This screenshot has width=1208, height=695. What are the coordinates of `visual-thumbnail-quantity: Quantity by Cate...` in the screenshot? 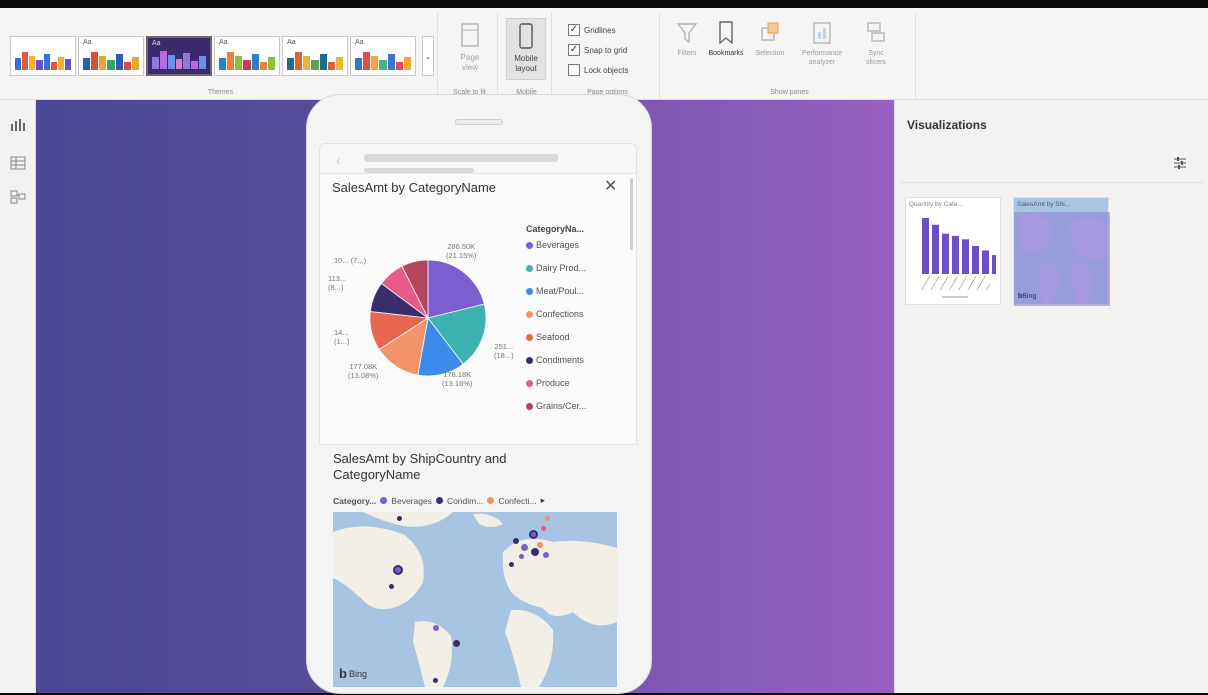 It's located at (953, 251).